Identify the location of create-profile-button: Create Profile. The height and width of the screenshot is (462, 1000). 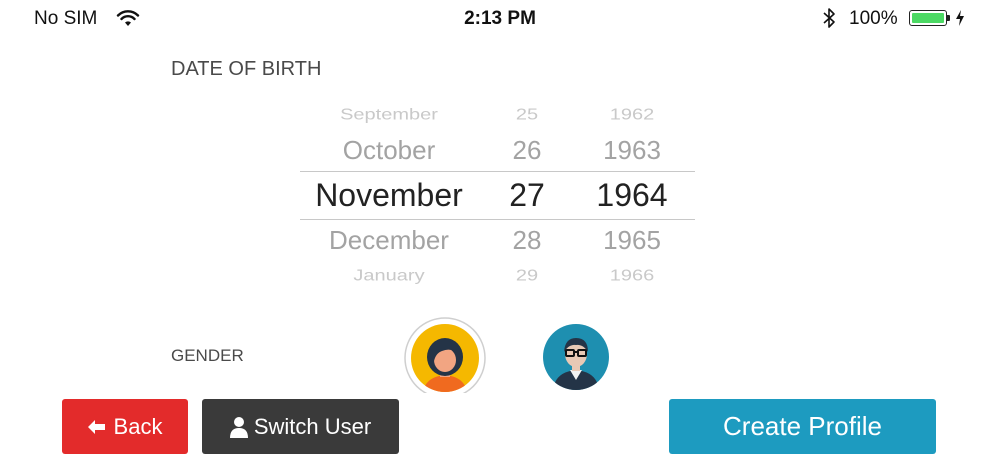
(802, 426).